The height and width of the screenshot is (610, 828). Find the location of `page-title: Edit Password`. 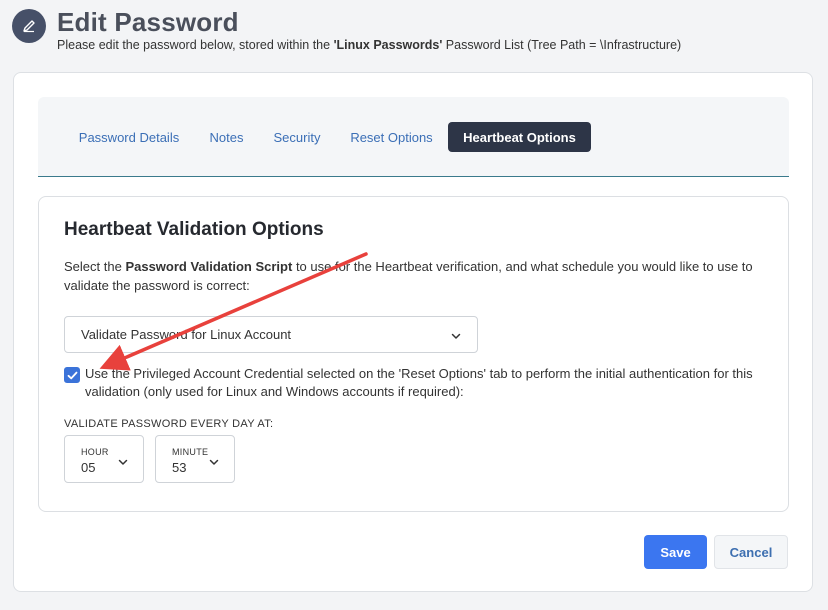

page-title: Edit Password is located at coordinates (148, 22).